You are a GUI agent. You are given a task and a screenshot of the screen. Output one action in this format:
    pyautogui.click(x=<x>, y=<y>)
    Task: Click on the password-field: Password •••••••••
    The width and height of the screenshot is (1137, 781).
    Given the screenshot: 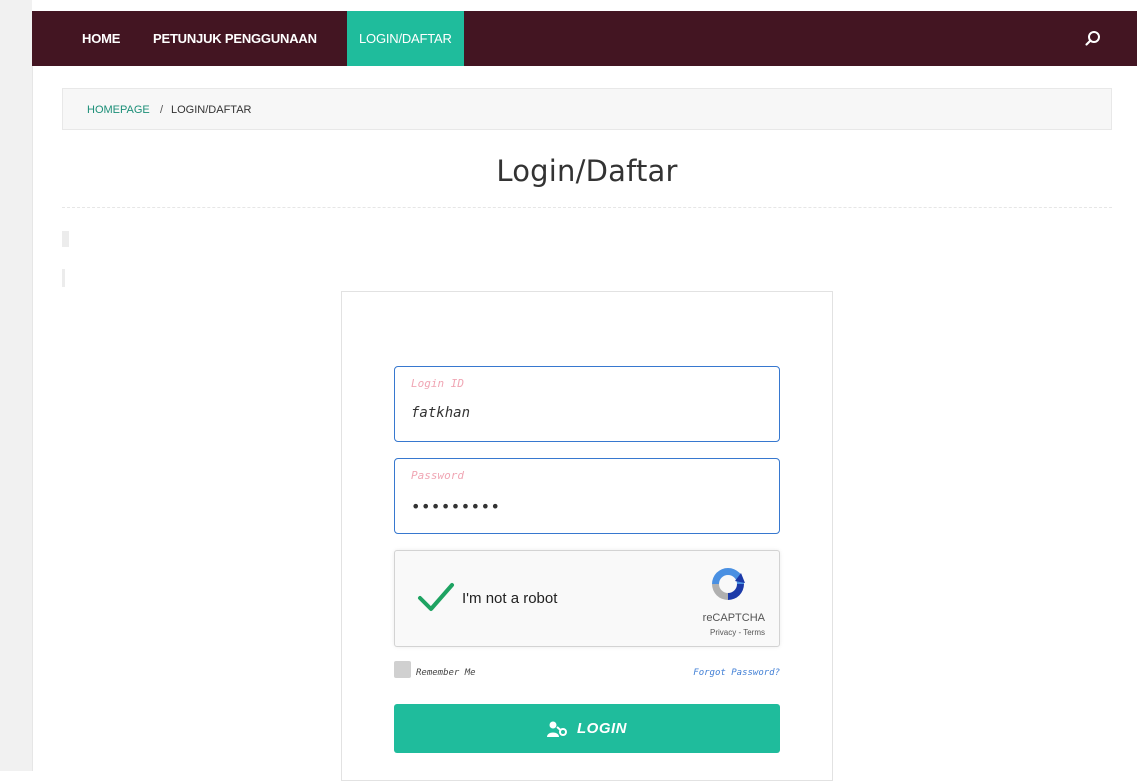 What is the action you would take?
    pyautogui.click(x=587, y=496)
    